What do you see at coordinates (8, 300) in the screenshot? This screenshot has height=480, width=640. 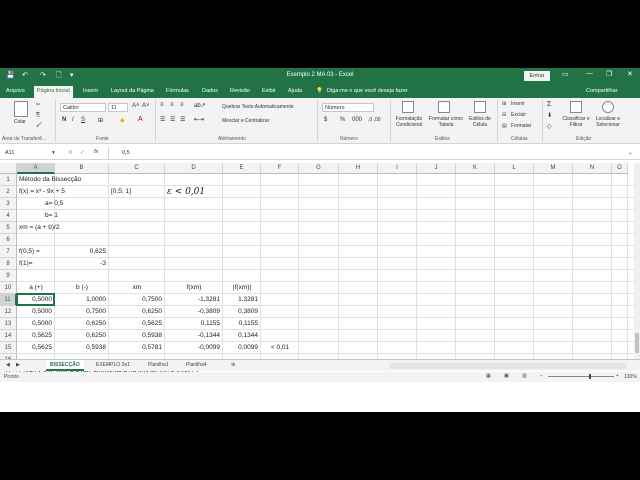 I see `row-header-11: 11` at bounding box center [8, 300].